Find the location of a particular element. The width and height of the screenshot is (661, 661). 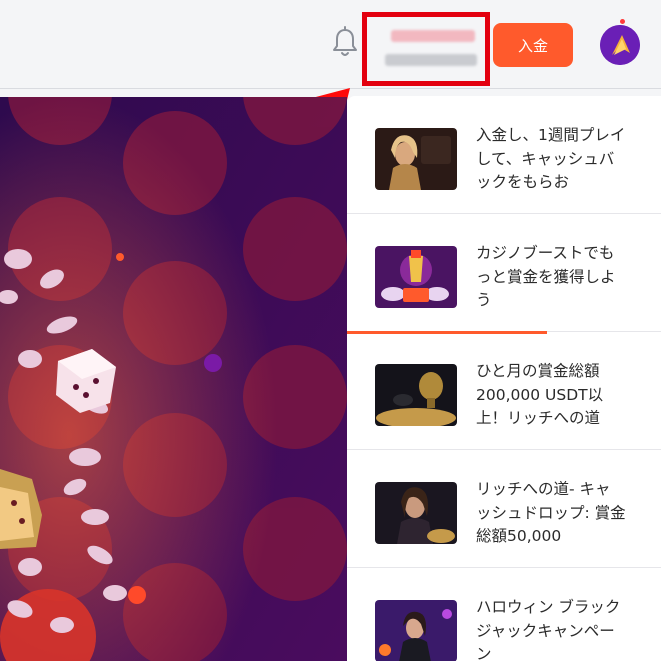

promo-item: ひと月の賞金総額200,000 USDT以上！リッチへの道 is located at coordinates (504, 391).